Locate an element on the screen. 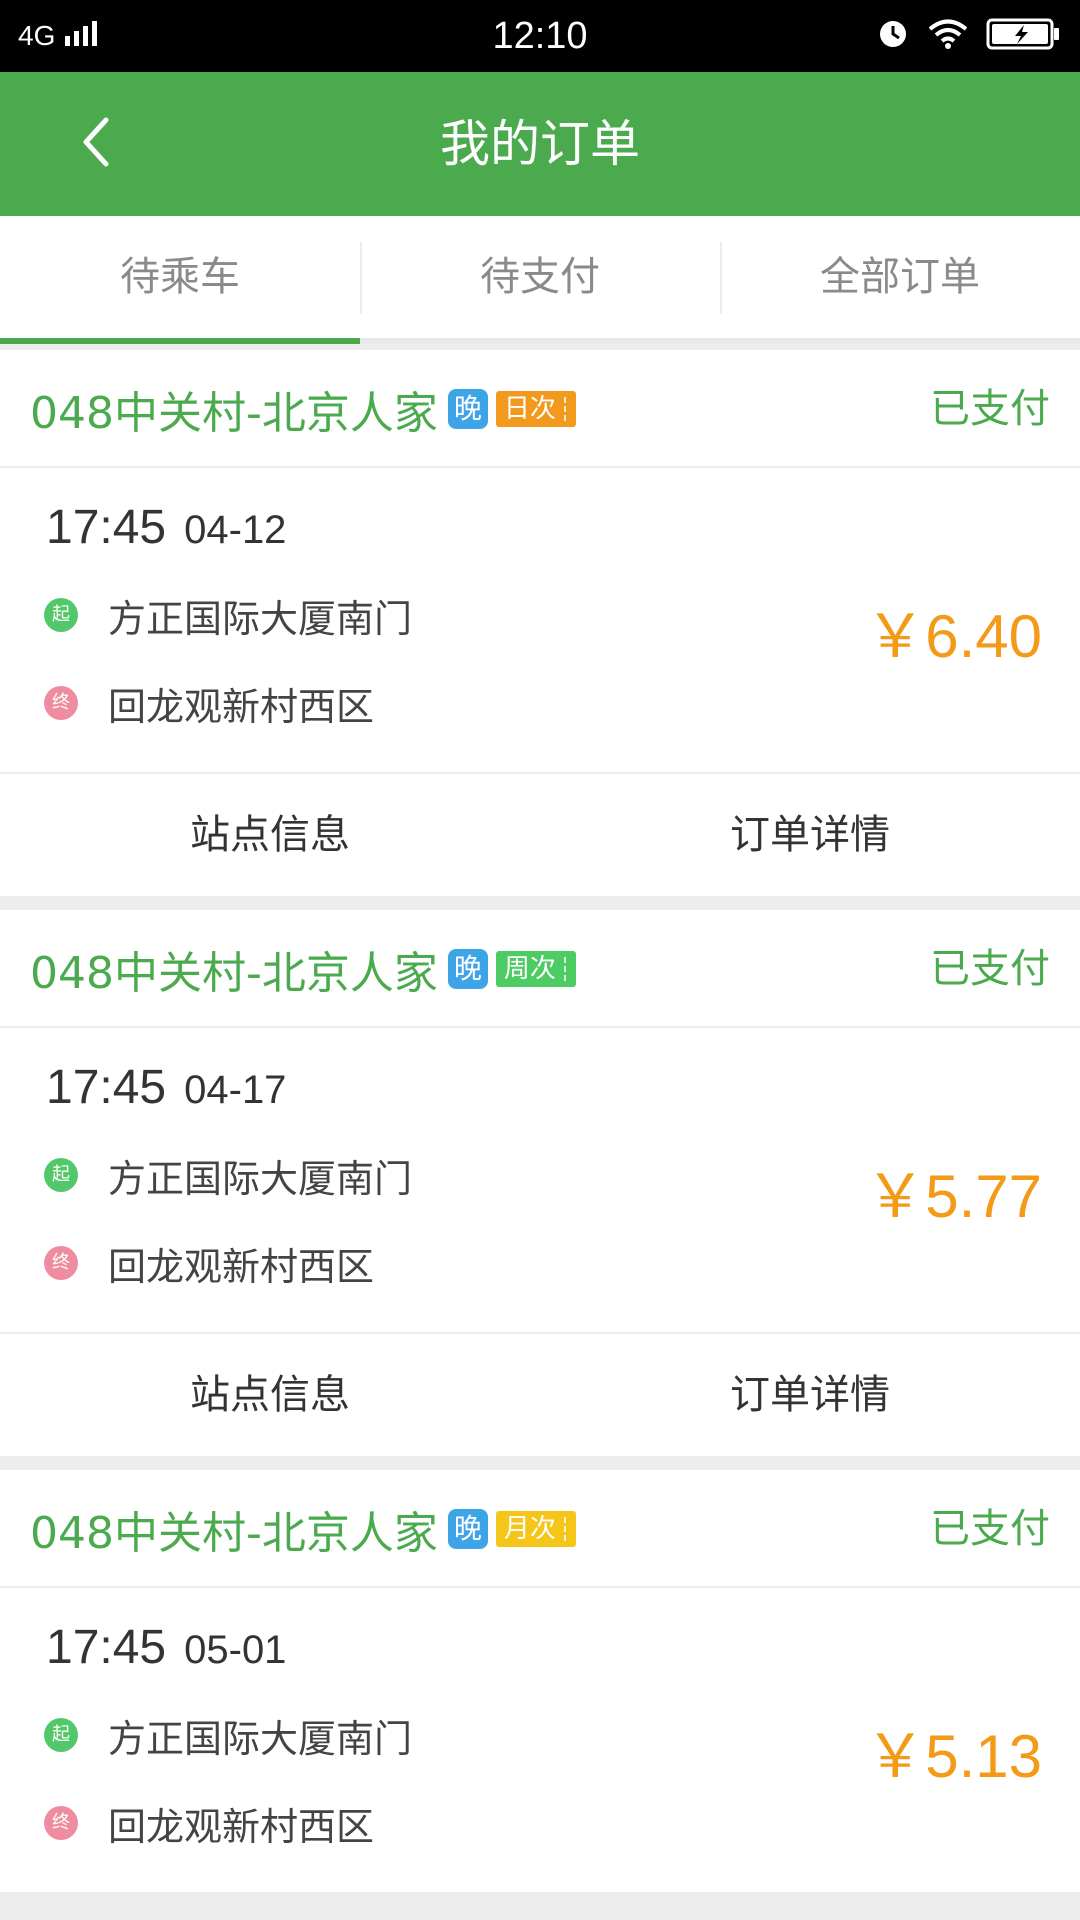  status-bar: 4G 12:10 is located at coordinates (540, 36).